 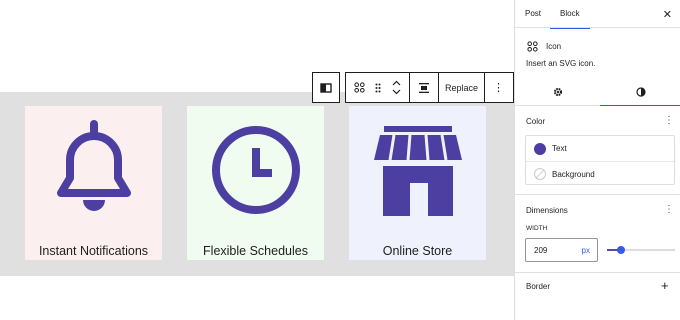 What do you see at coordinates (569, 14) in the screenshot?
I see `tab-block: Block` at bounding box center [569, 14].